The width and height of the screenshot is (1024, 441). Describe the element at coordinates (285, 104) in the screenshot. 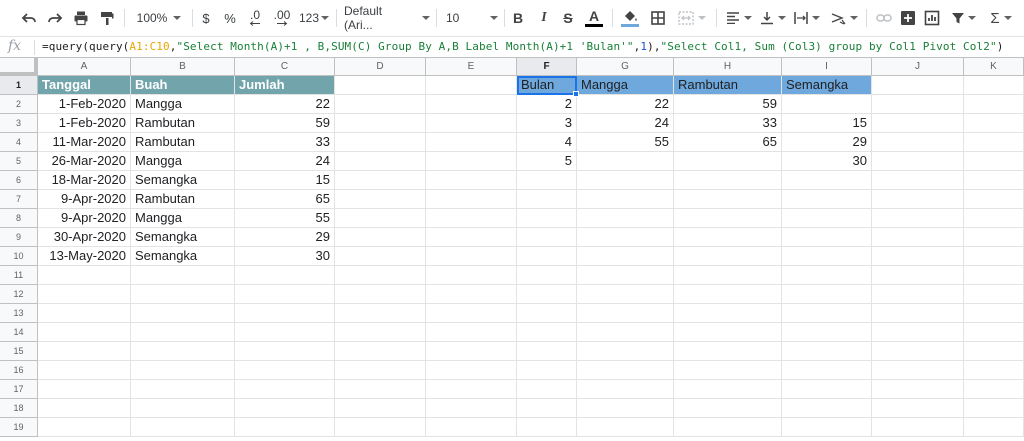

I see `cell-c2: 22` at that location.